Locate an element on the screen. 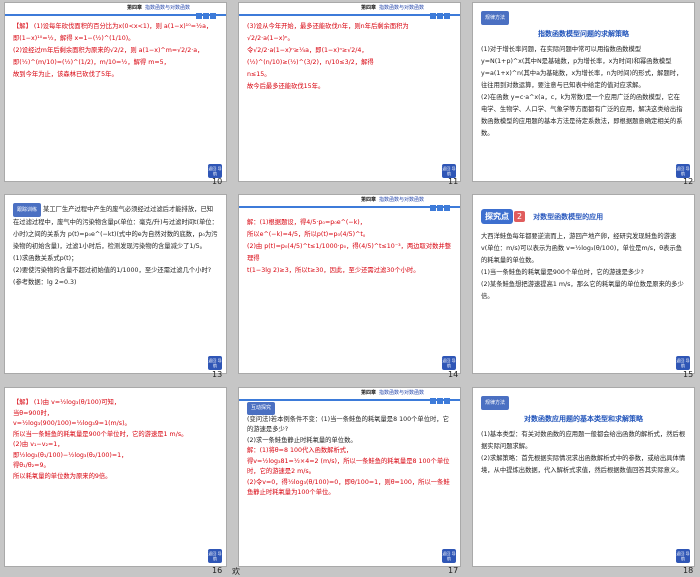 The width and height of the screenshot is (700, 577). slide-heading: 指数函数模型问题的求解策略 is located at coordinates (583, 34).